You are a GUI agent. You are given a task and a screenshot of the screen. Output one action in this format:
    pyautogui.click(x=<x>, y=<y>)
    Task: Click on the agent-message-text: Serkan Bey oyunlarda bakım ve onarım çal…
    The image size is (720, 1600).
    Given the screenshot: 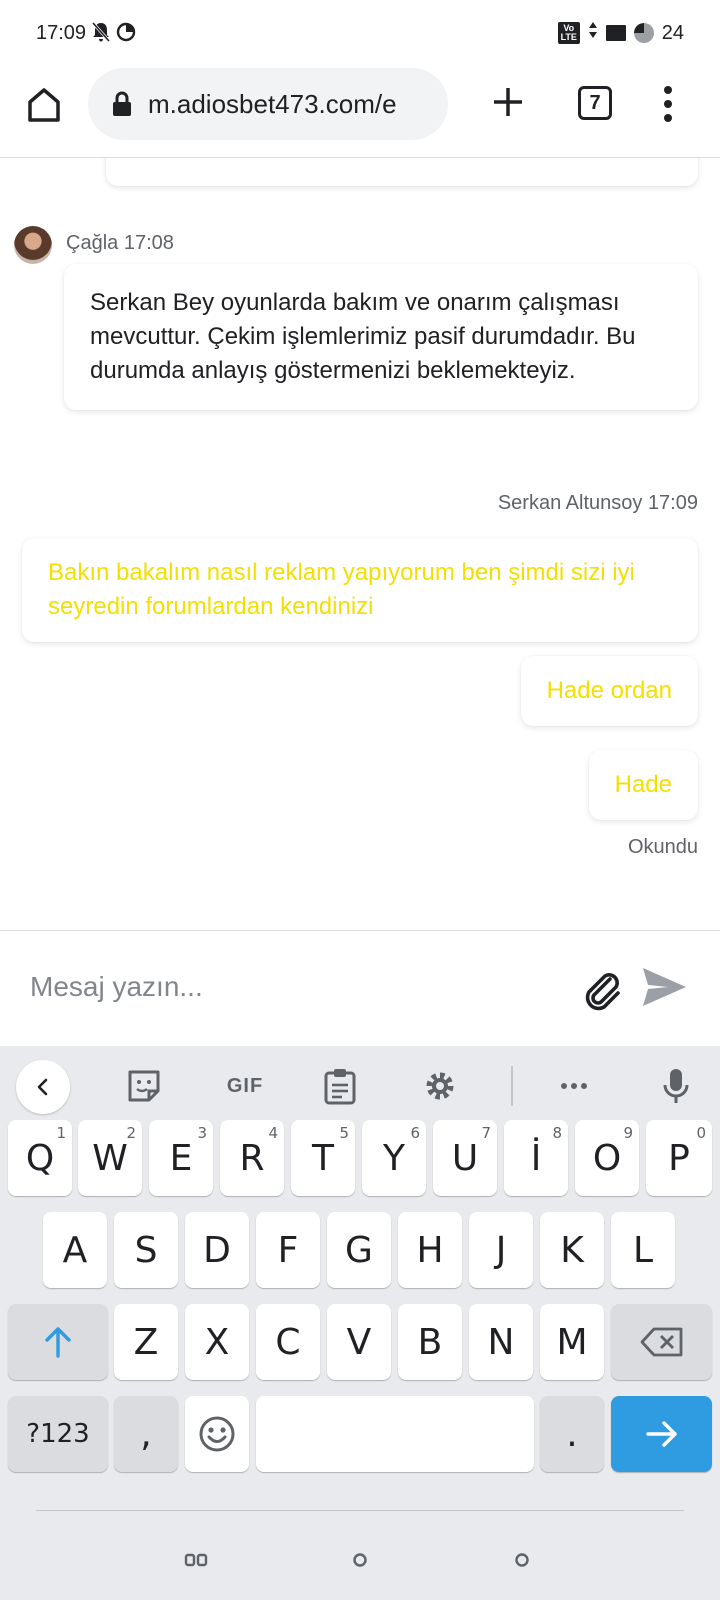 What is the action you would take?
    pyautogui.click(x=363, y=336)
    